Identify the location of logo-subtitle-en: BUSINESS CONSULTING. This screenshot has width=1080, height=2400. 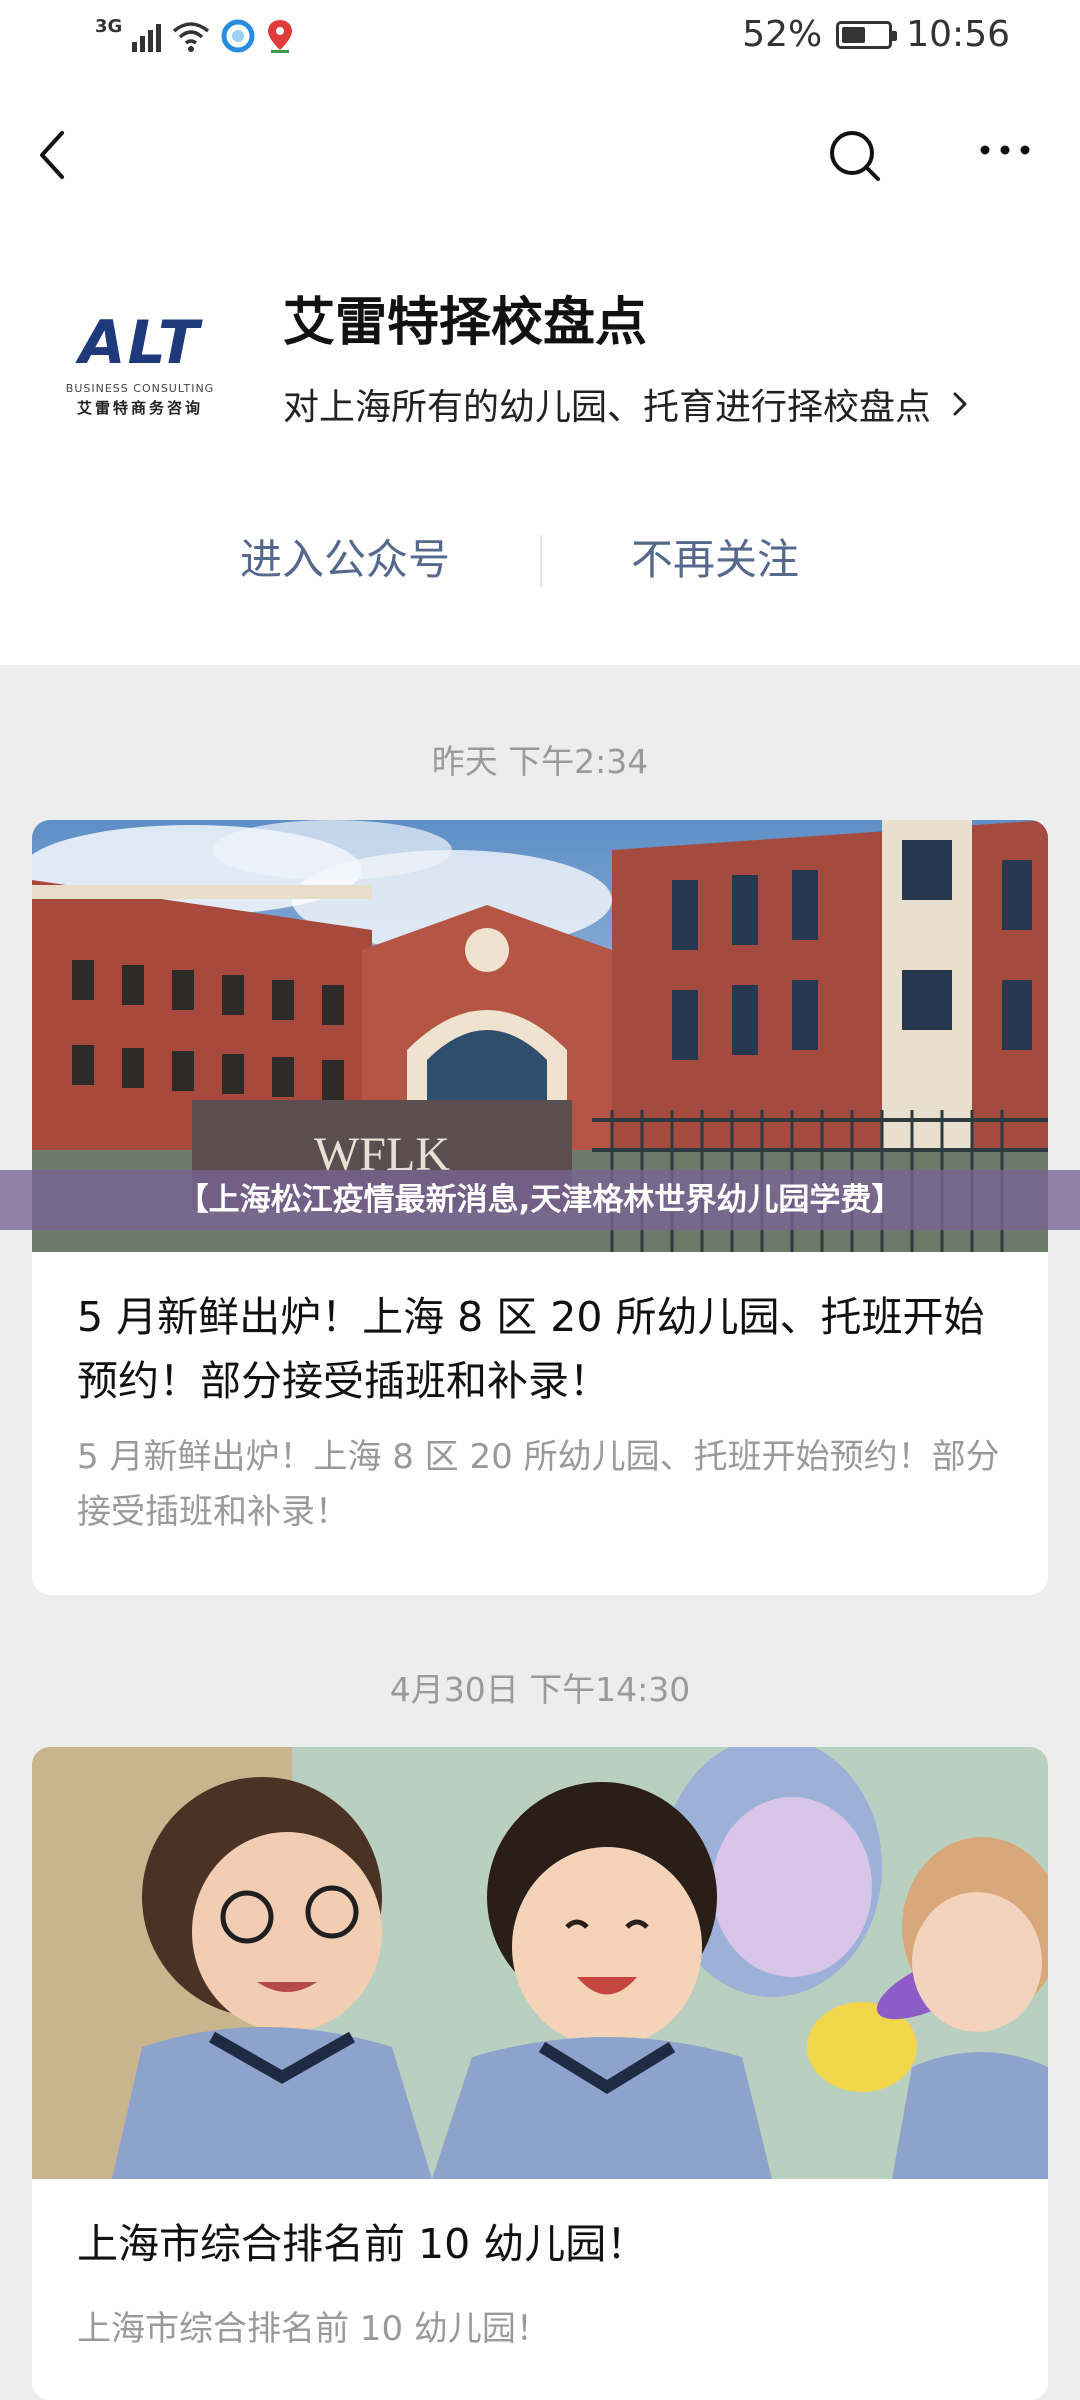
(140, 388).